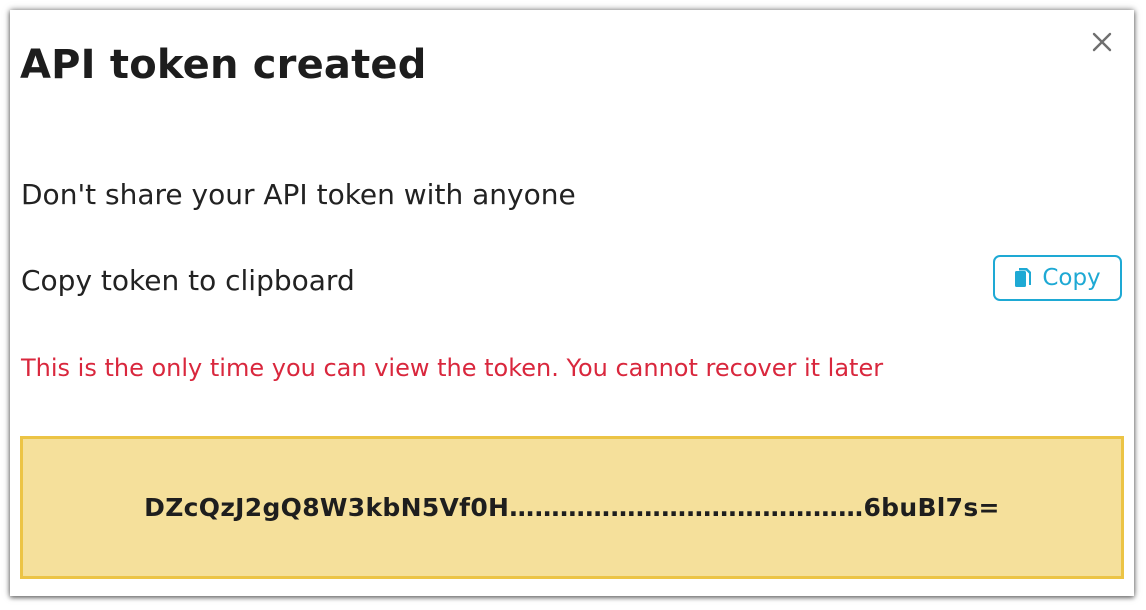 The image size is (1146, 610). I want to click on copy-token-label: Copy token to clipboard, so click(188, 280).